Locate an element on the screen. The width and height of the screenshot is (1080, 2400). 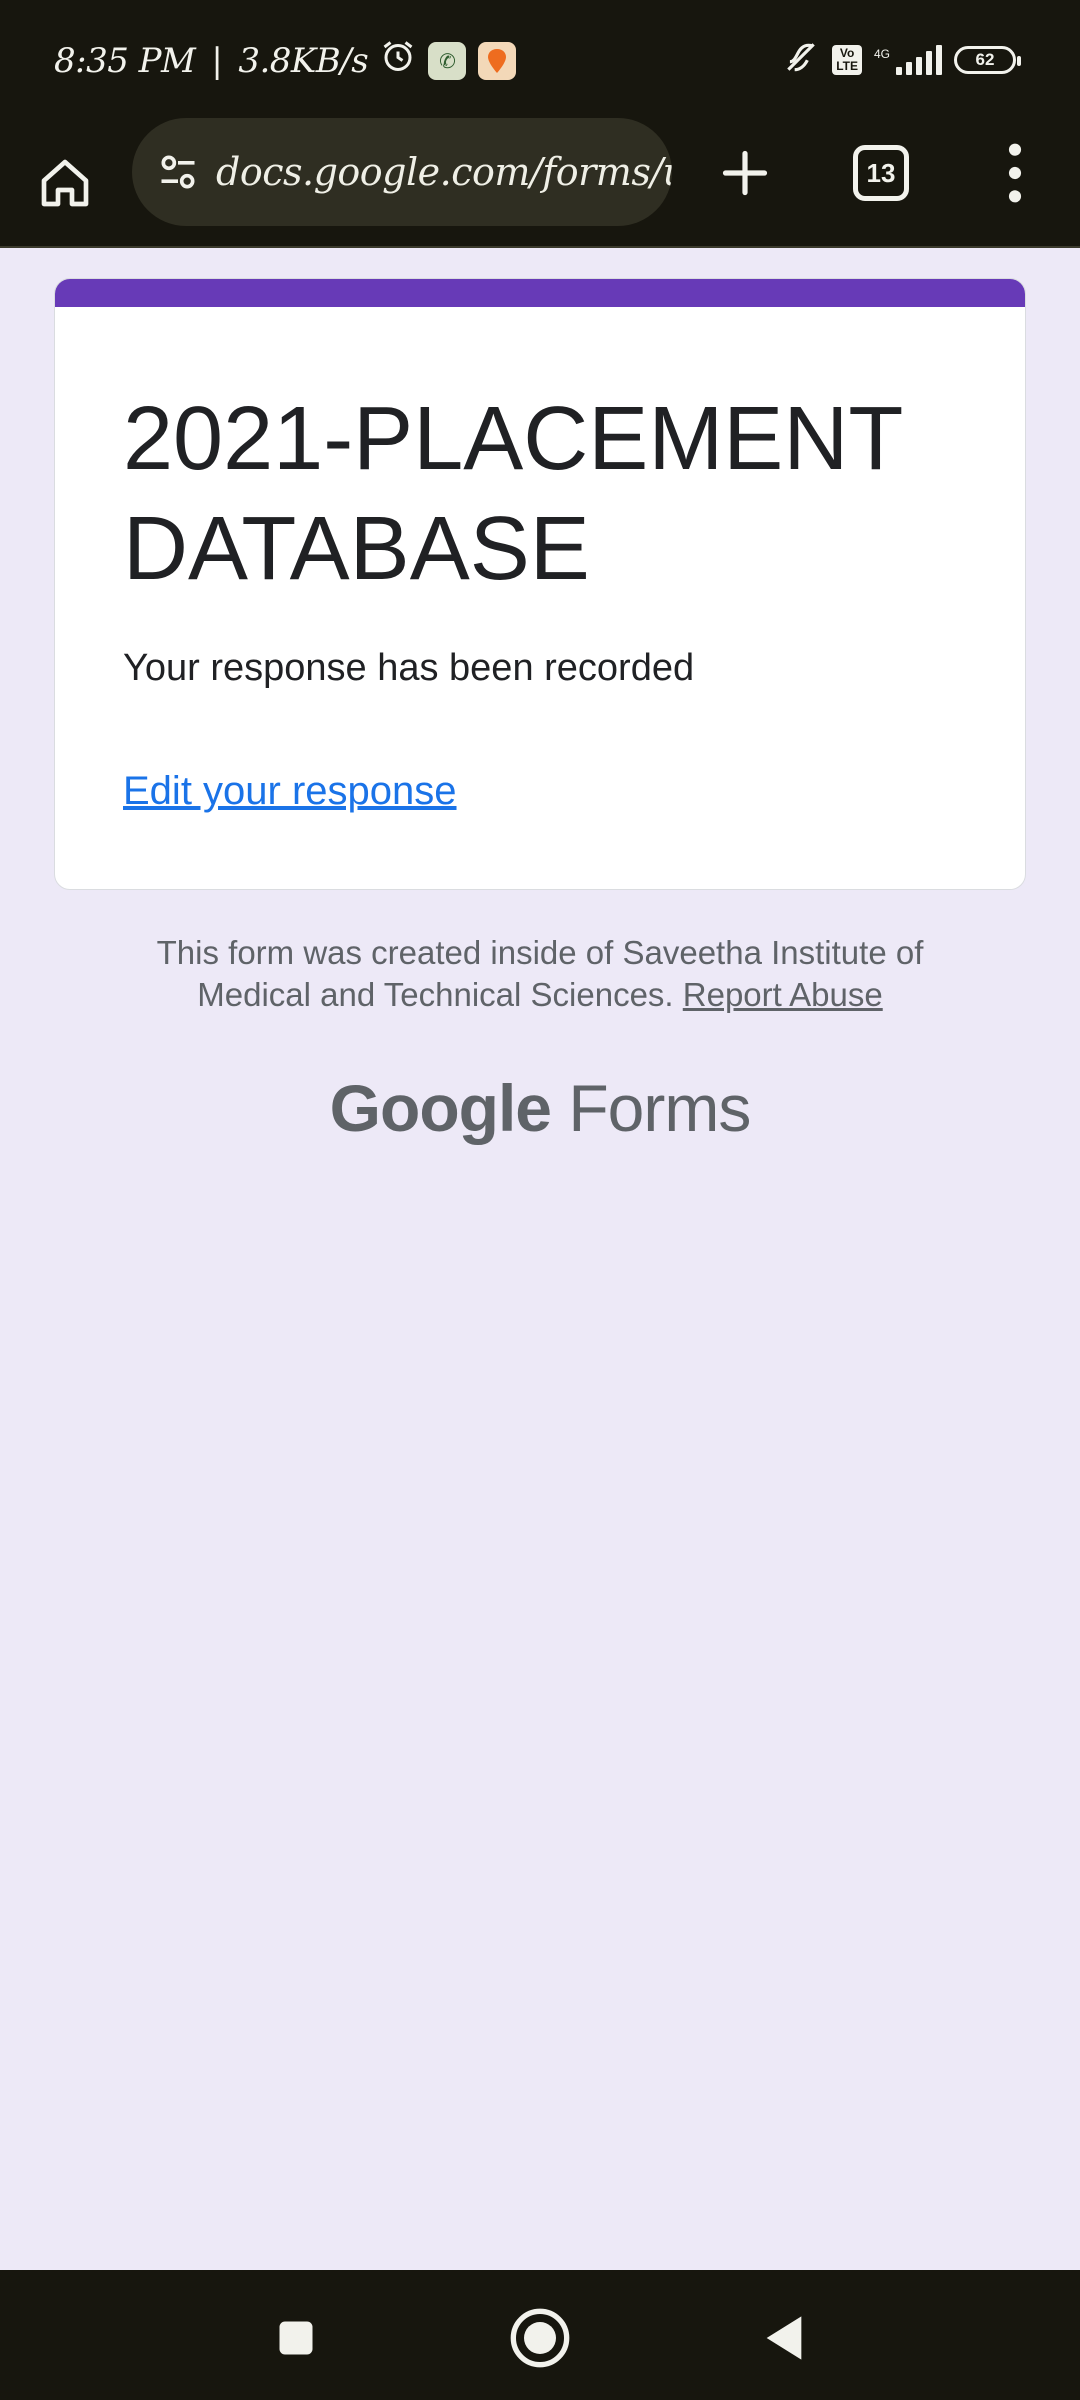
status-bar: 8:35 PM | 3.8KB/s ✆ Vo LTE 4G 62 is located at coordinates (540, 59).